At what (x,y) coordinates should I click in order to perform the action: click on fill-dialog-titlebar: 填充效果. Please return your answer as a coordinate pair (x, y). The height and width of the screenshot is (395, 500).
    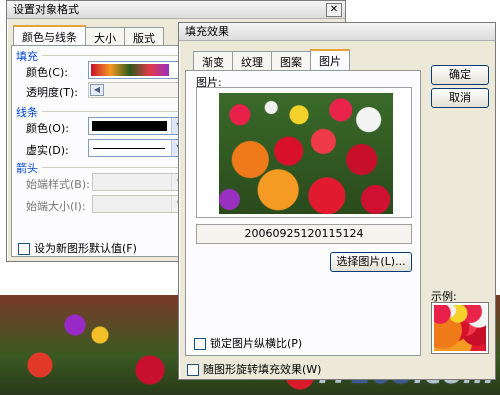
    Looking at the image, I should click on (337, 32).